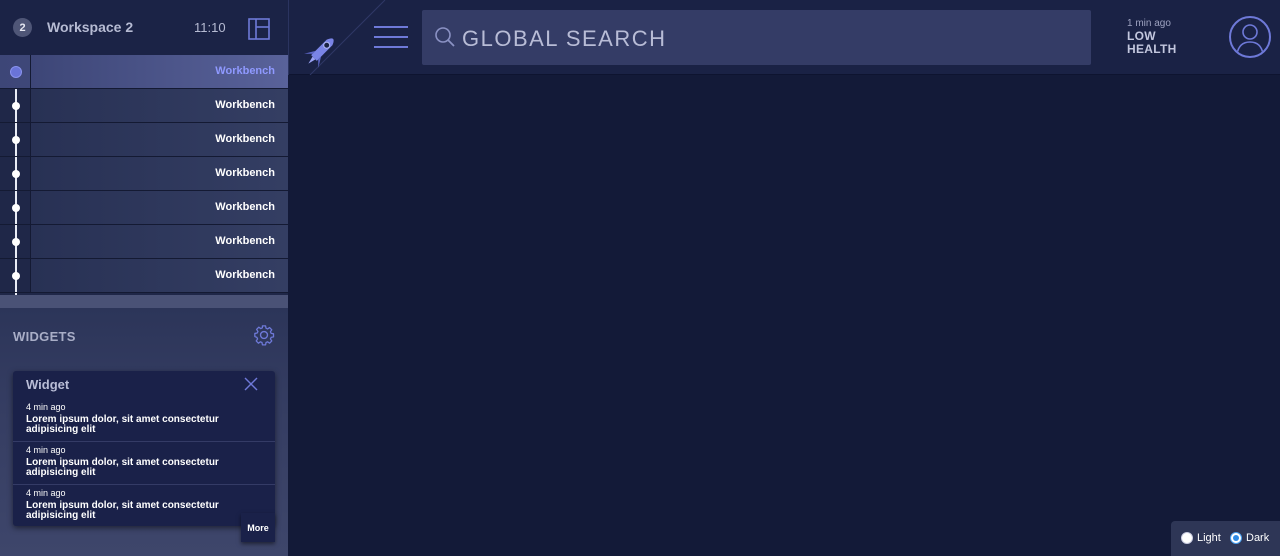 This screenshot has width=1280, height=556. Describe the element at coordinates (259, 29) in the screenshot. I see `layout-icon` at that location.